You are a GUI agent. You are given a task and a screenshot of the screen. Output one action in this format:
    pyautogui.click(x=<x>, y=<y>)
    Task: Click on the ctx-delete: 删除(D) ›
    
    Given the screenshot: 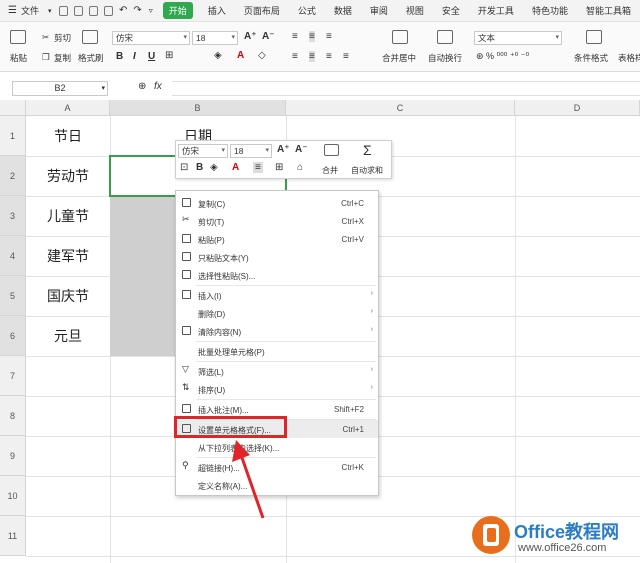 What is the action you would take?
    pyautogui.click(x=277, y=313)
    